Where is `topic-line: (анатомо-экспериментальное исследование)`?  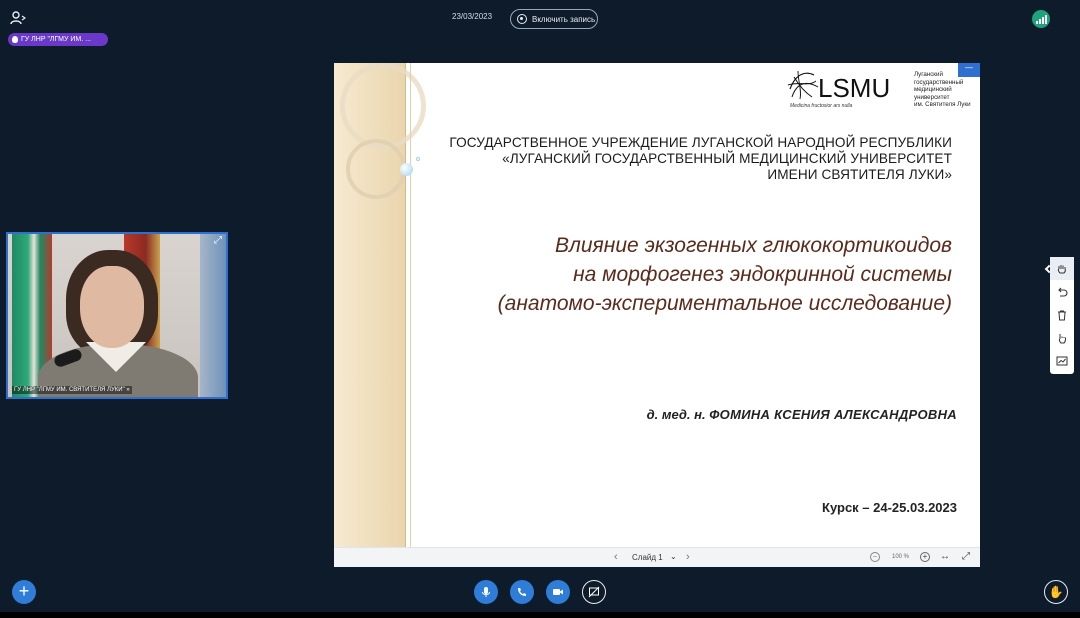
topic-line: (анатомо-экспериментальное исследование) is located at coordinates (724, 303).